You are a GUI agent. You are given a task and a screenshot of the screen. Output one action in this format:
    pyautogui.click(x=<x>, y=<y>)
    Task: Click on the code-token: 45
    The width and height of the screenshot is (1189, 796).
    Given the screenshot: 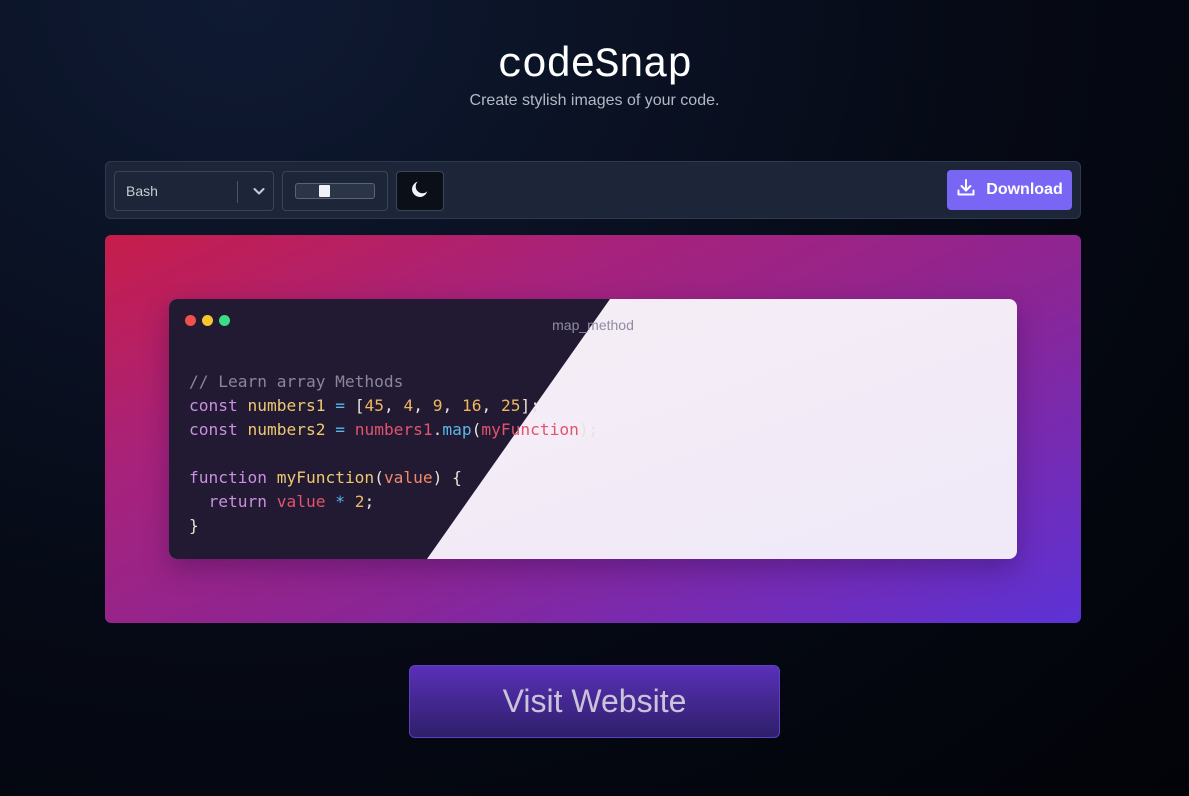 What is the action you would take?
    pyautogui.click(x=374, y=405)
    